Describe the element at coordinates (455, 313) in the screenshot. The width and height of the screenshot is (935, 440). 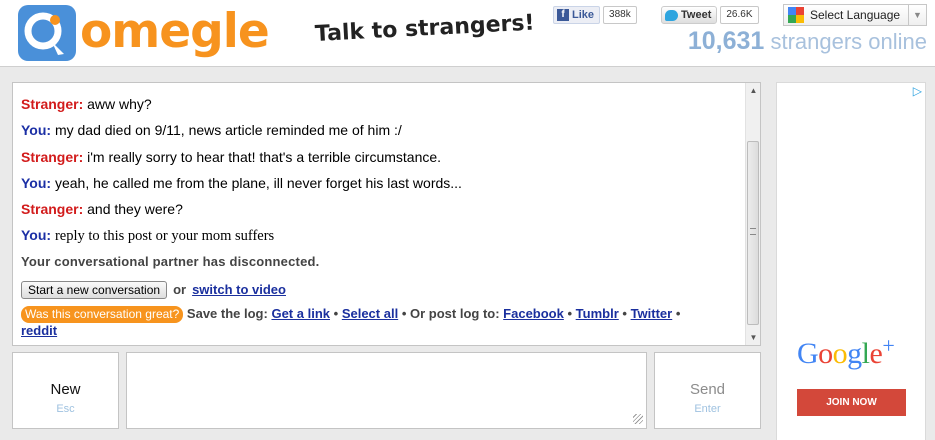
I see `post-log-text: Or post log to:` at that location.